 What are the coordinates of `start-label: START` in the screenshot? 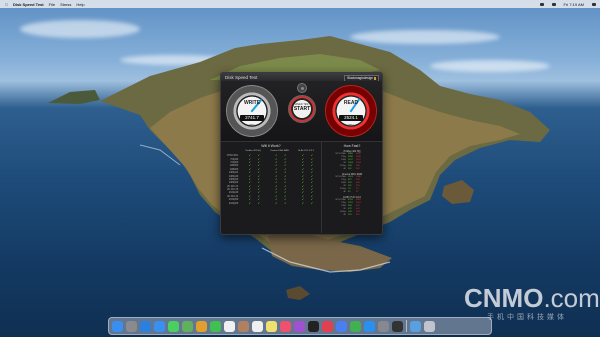 It's located at (302, 109).